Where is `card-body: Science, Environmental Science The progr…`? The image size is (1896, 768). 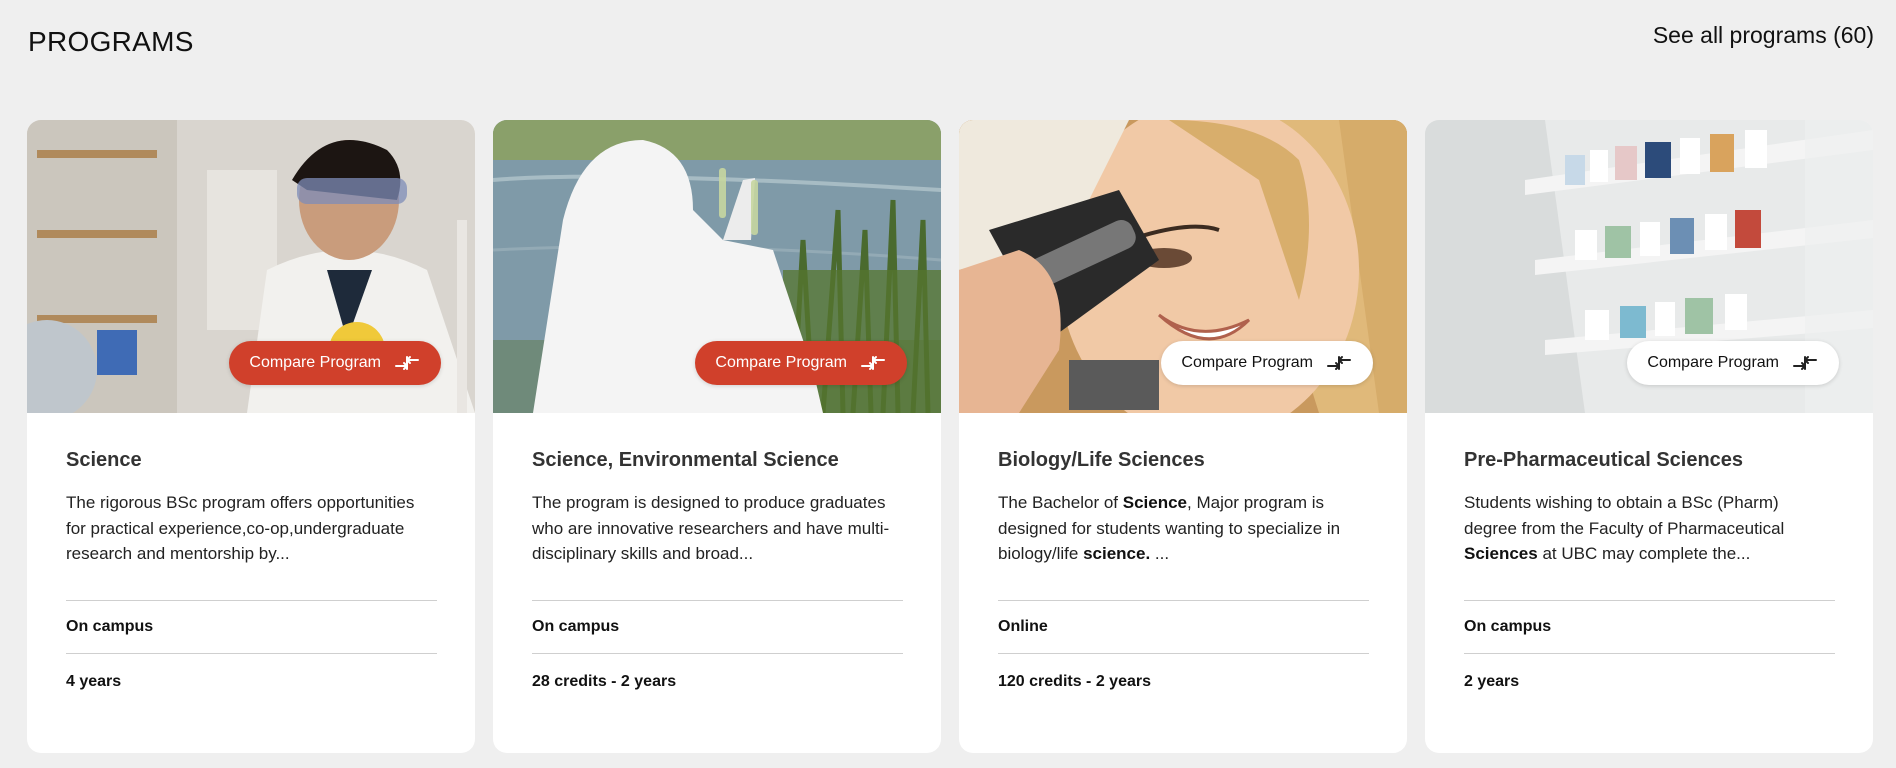
card-body: Science, Environmental Science The progr… is located at coordinates (717, 559).